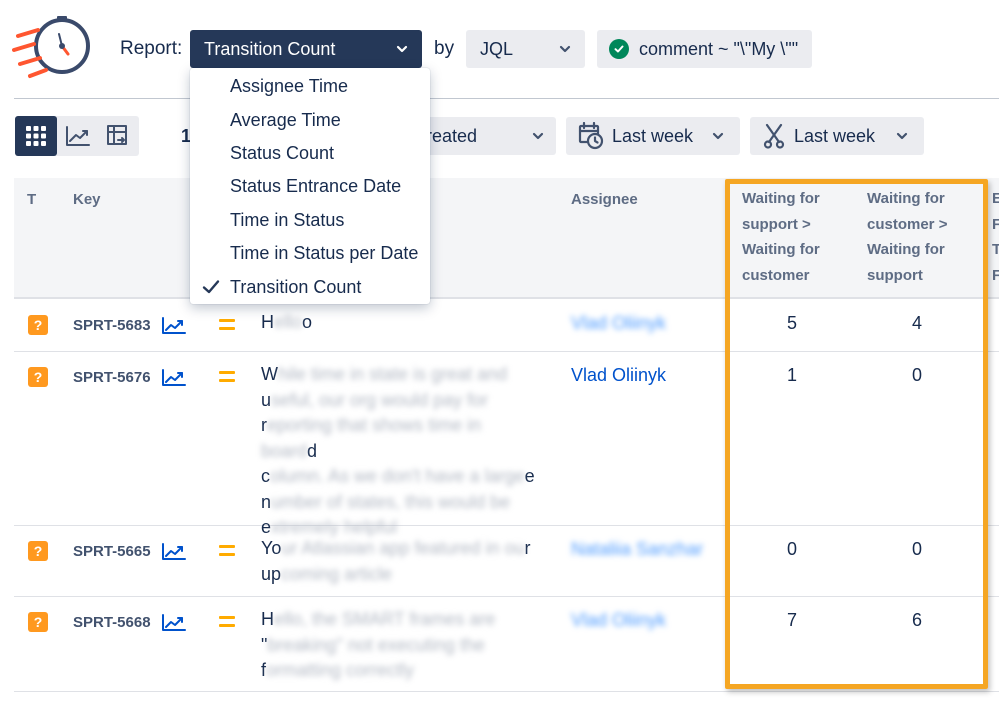  Describe the element at coordinates (267, 619) in the screenshot. I see `summary-visible-text: H` at that location.